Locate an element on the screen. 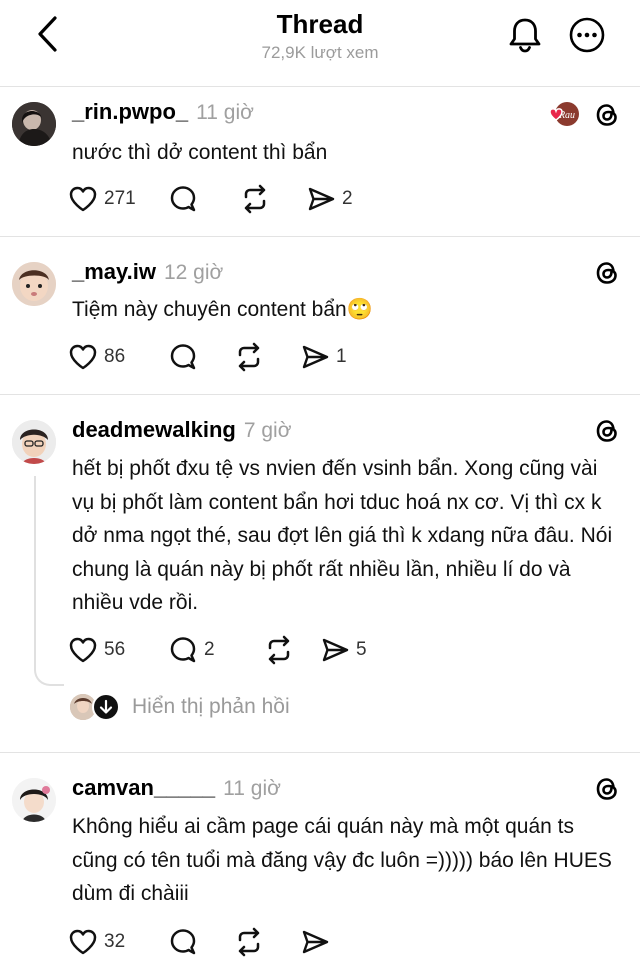 Image resolution: width=640 pixels, height=979 pixels. share-button is located at coordinates (315, 942).